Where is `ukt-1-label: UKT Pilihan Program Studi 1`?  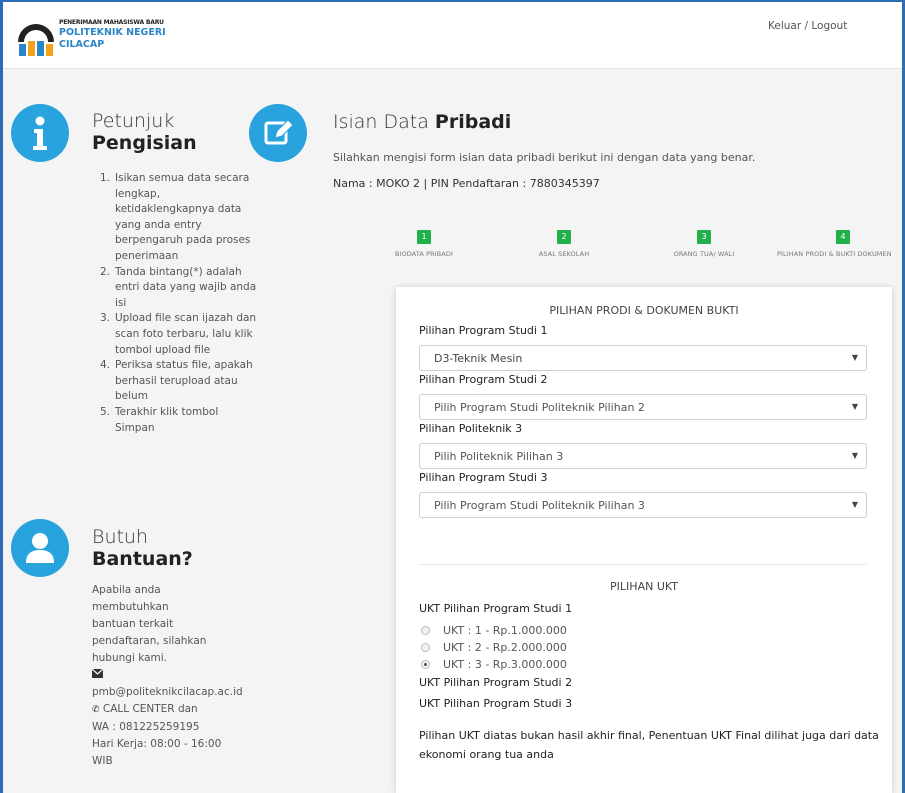
ukt-1-label: UKT Pilihan Program Studi 1 is located at coordinates (496, 608).